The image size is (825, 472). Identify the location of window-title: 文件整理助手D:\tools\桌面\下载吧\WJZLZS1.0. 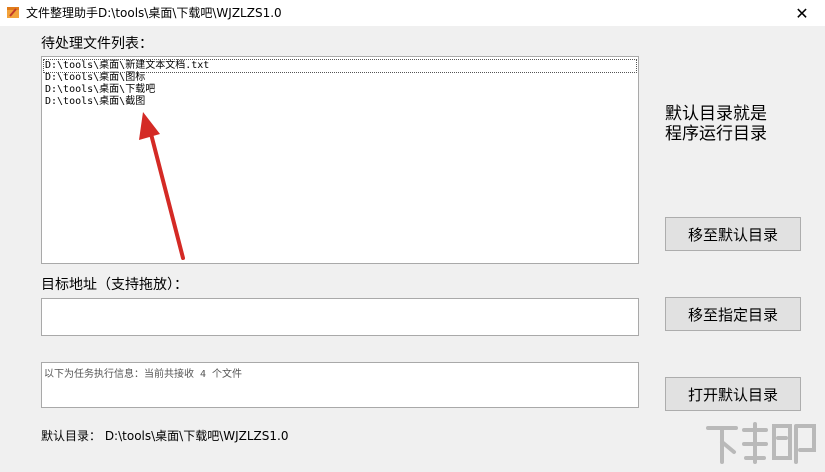
(154, 13).